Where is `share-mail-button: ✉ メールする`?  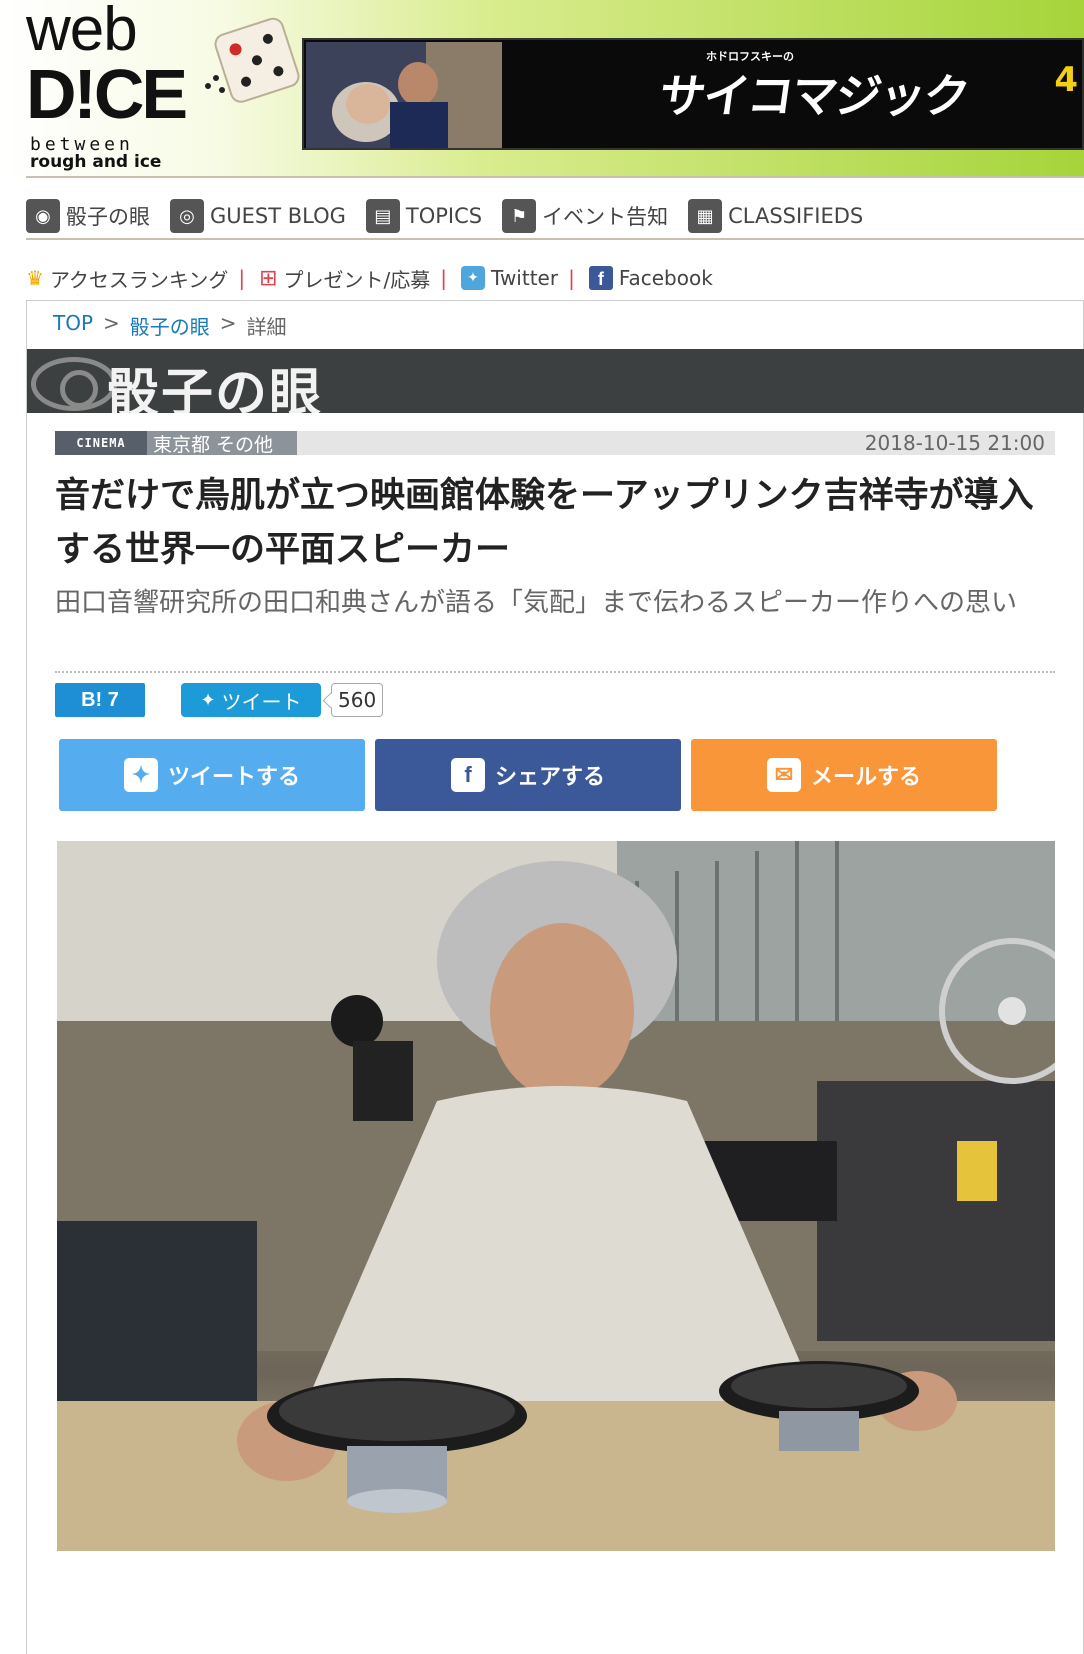
share-mail-button: ✉ メールする is located at coordinates (844, 775).